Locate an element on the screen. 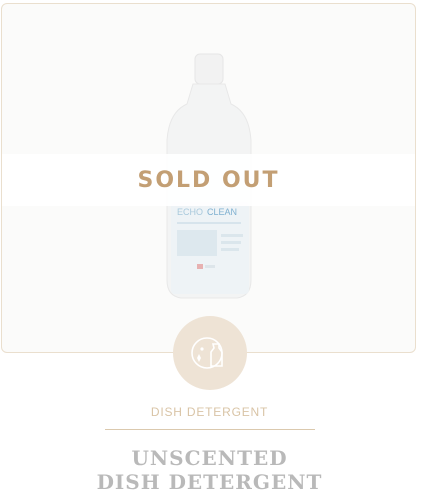  category-badge is located at coordinates (210, 353).